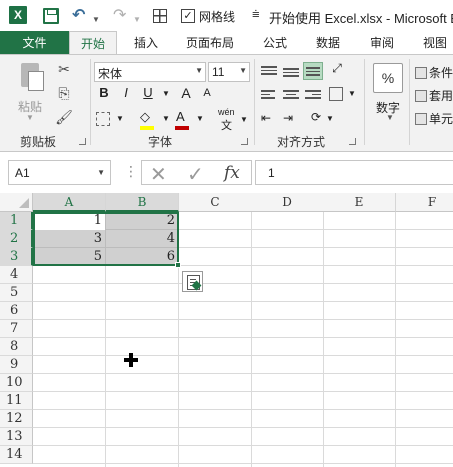 The width and height of the screenshot is (453, 467). What do you see at coordinates (166, 99) in the screenshot?
I see `underline-dropdown-icon: ▼` at bounding box center [166, 99].